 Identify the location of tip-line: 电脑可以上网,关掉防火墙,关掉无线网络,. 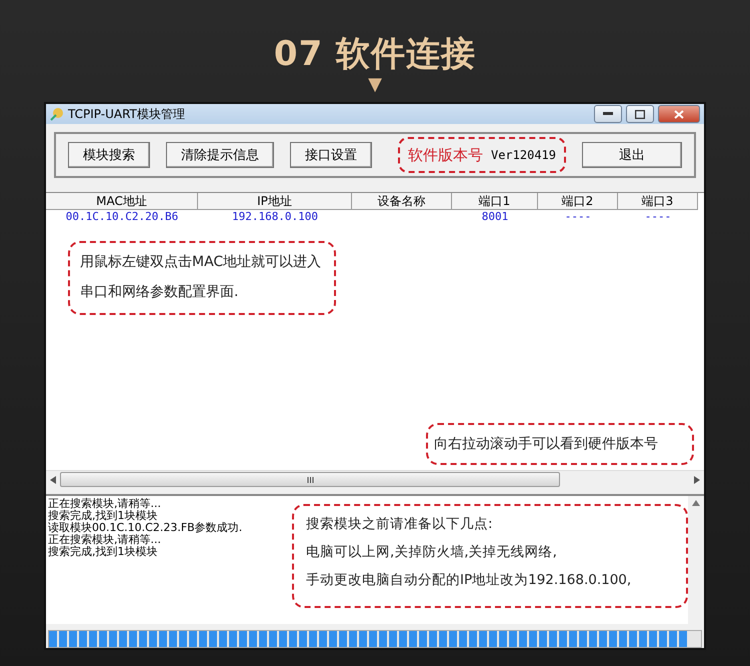
(432, 552).